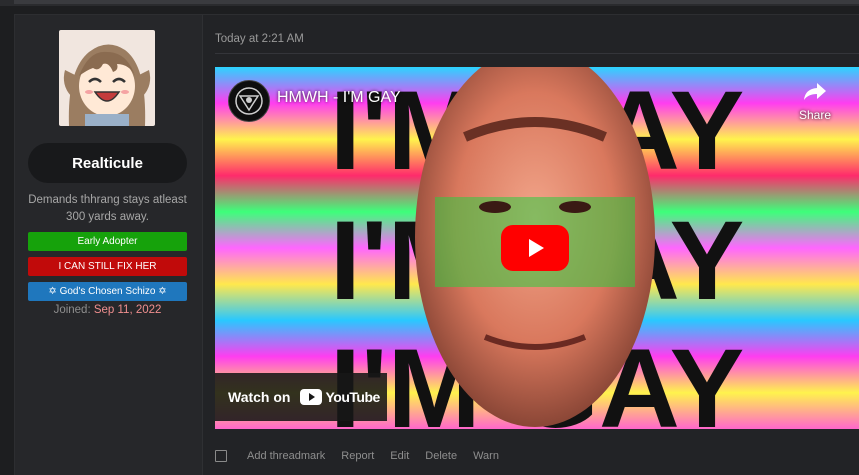 This screenshot has height=475, width=859. I want to click on channel-logo-icon, so click(249, 101).